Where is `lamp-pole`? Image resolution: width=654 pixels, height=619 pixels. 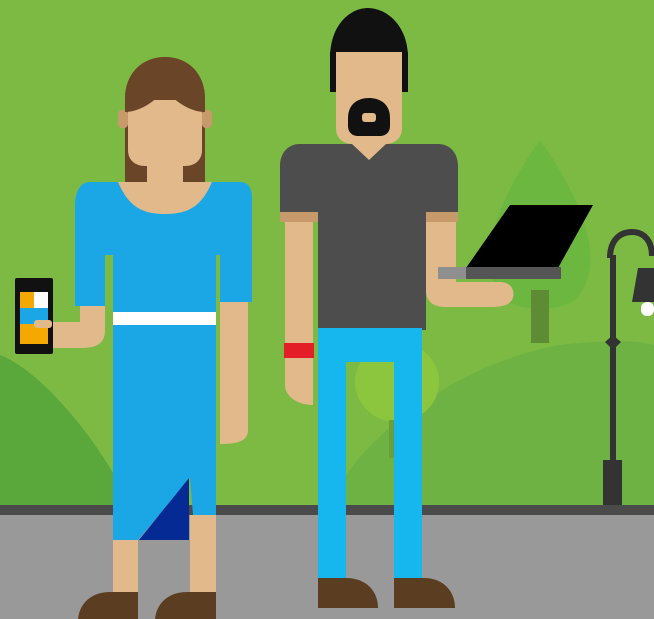
lamp-pole is located at coordinates (613, 360).